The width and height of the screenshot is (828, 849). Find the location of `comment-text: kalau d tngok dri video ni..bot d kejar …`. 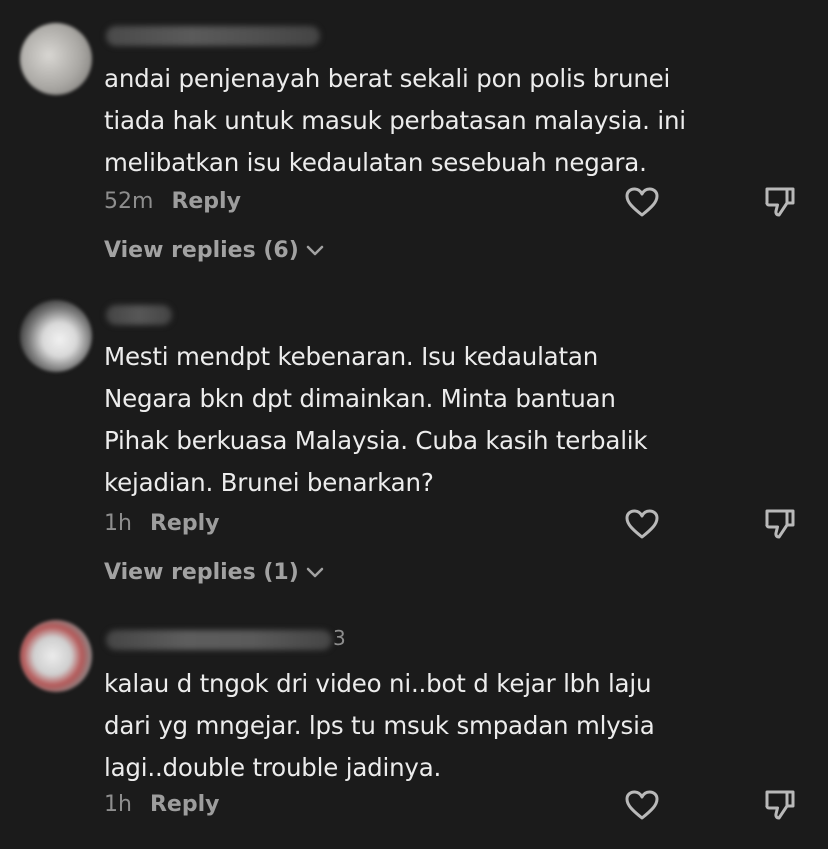

comment-text: kalau d tngok dri video ni..bot d kejar … is located at coordinates (434, 726).